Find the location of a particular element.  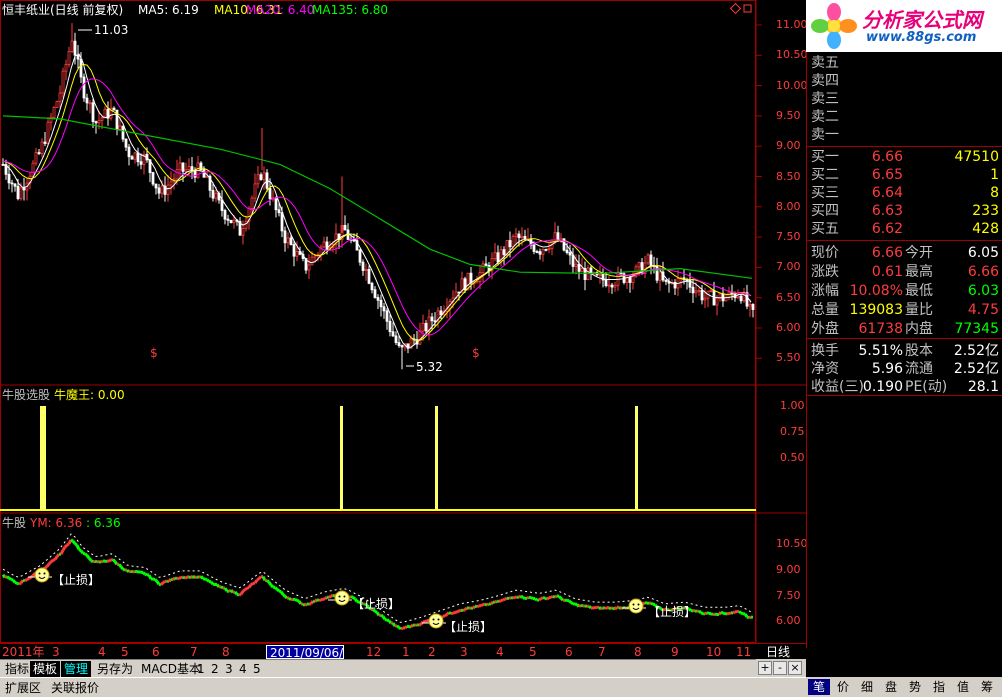

price-tick: 9.50 is located at coordinates (788, 115).